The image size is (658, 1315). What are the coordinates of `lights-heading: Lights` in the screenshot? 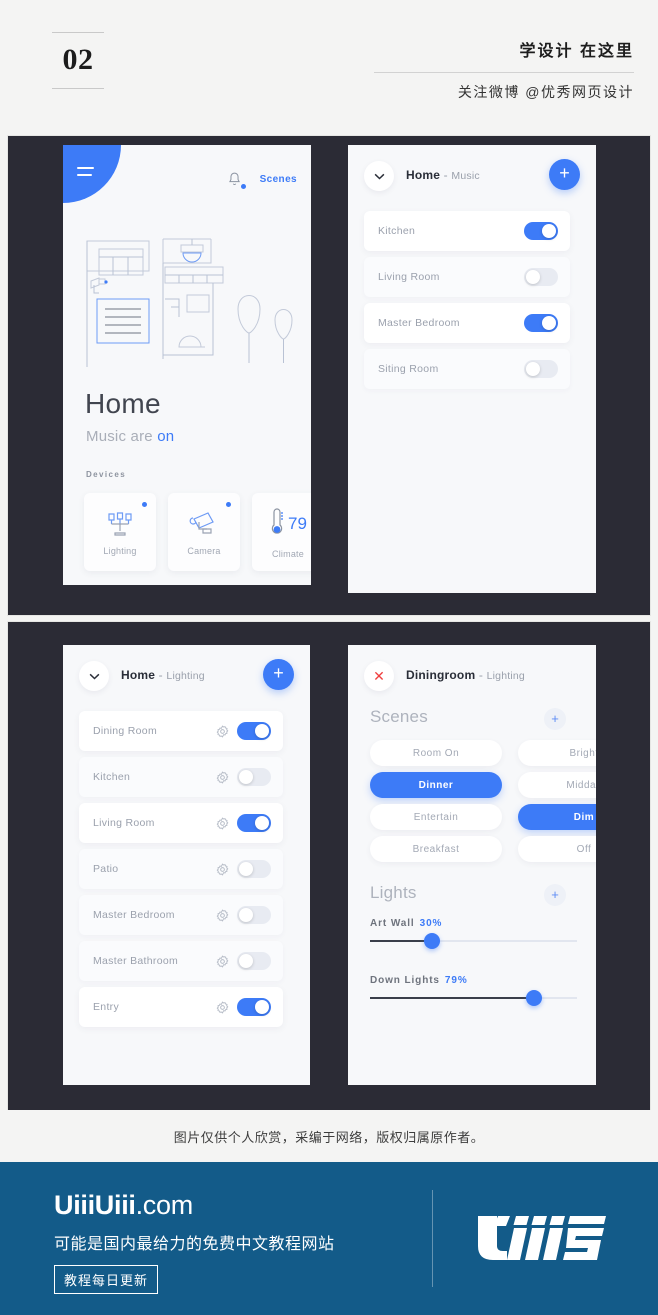 It's located at (393, 892).